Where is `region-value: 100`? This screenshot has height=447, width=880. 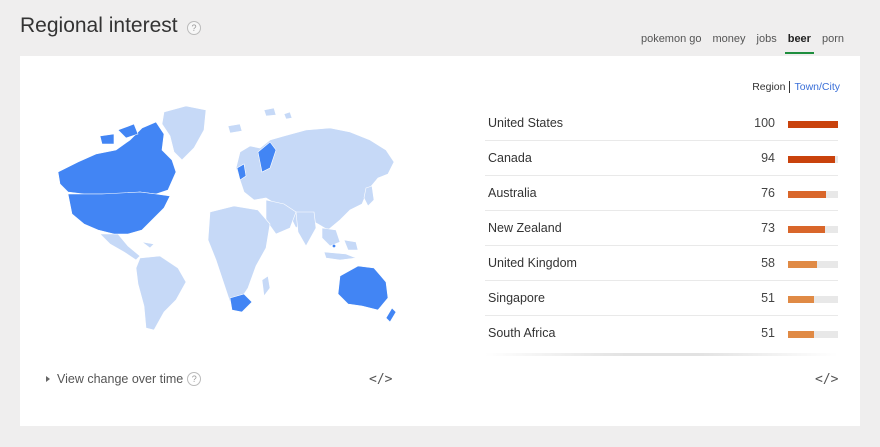 region-value: 100 is located at coordinates (764, 123).